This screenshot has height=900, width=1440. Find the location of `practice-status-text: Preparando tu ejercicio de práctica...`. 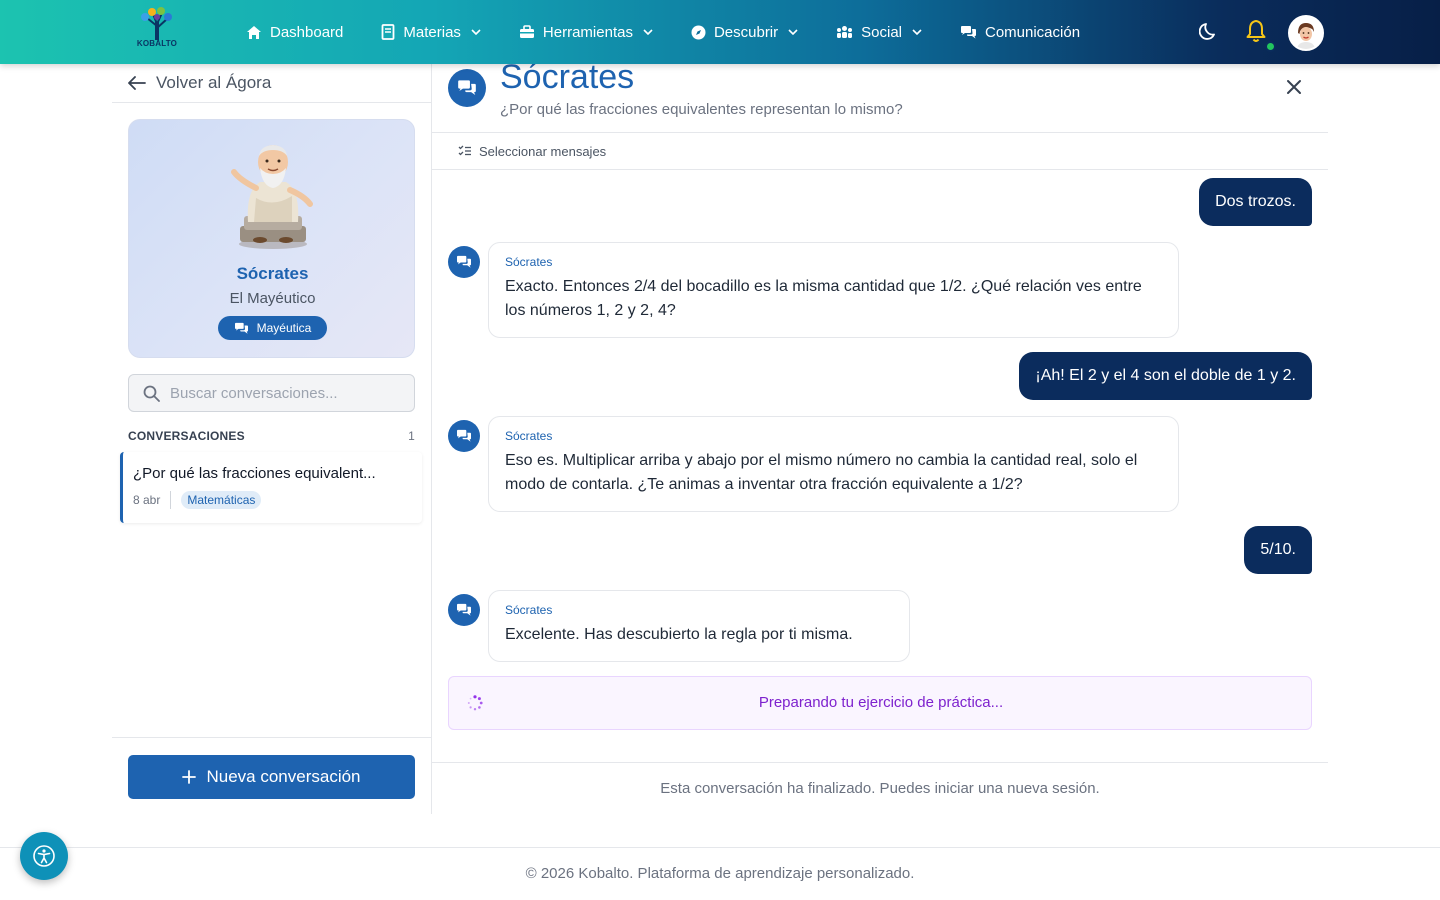

practice-status-text: Preparando tu ejercicio de práctica... is located at coordinates (881, 702).